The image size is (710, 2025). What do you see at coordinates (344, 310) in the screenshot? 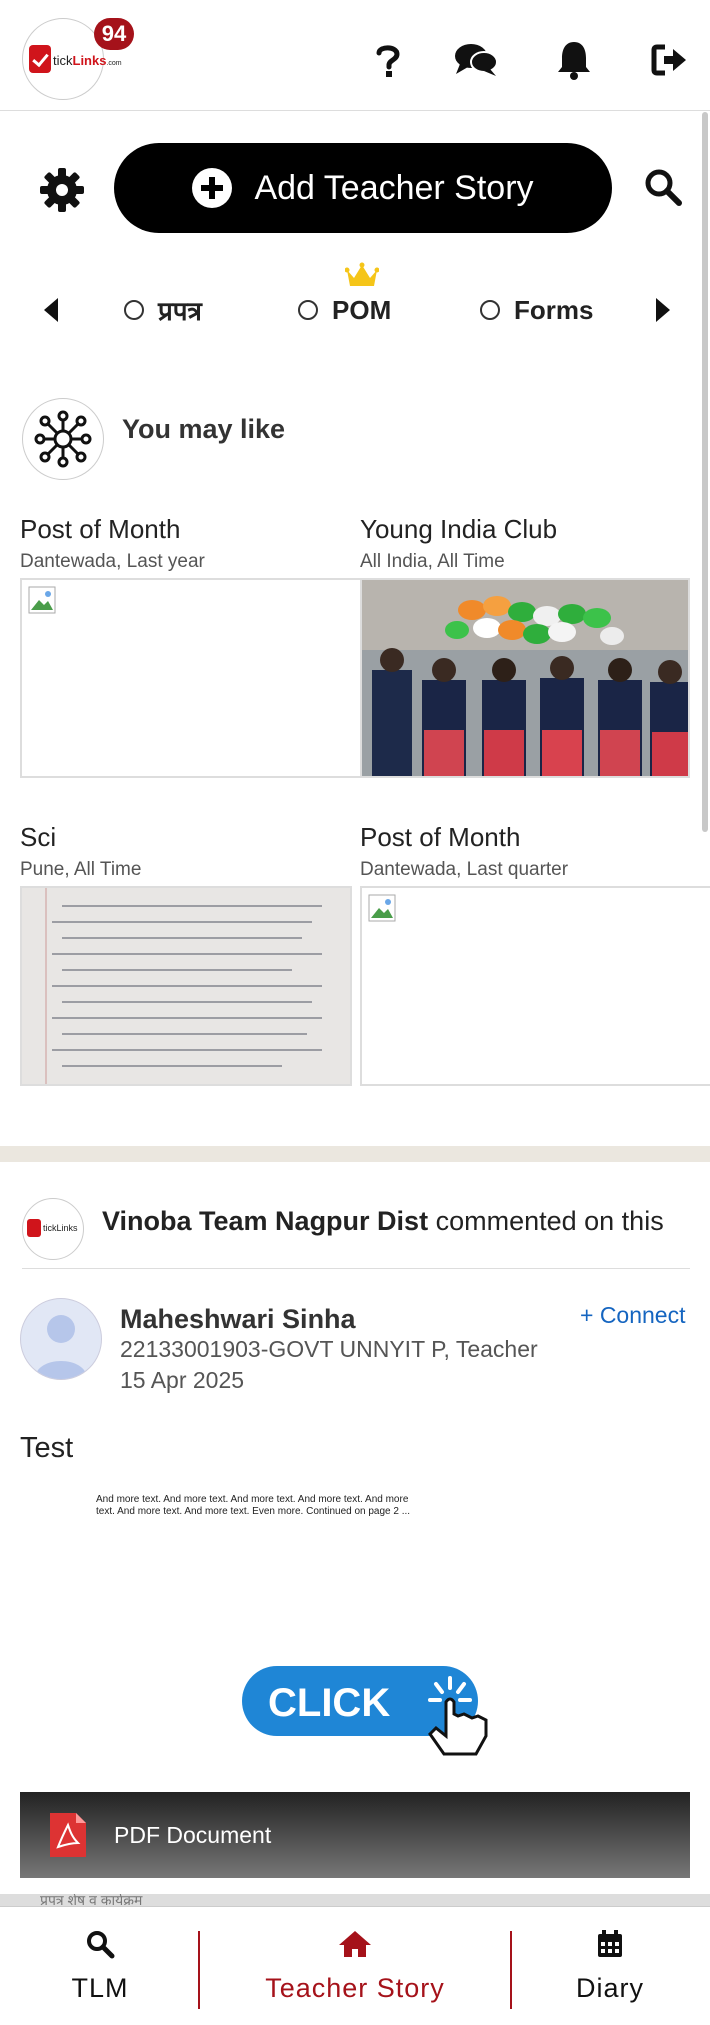
I see `filter-option-pom: POM` at bounding box center [344, 310].